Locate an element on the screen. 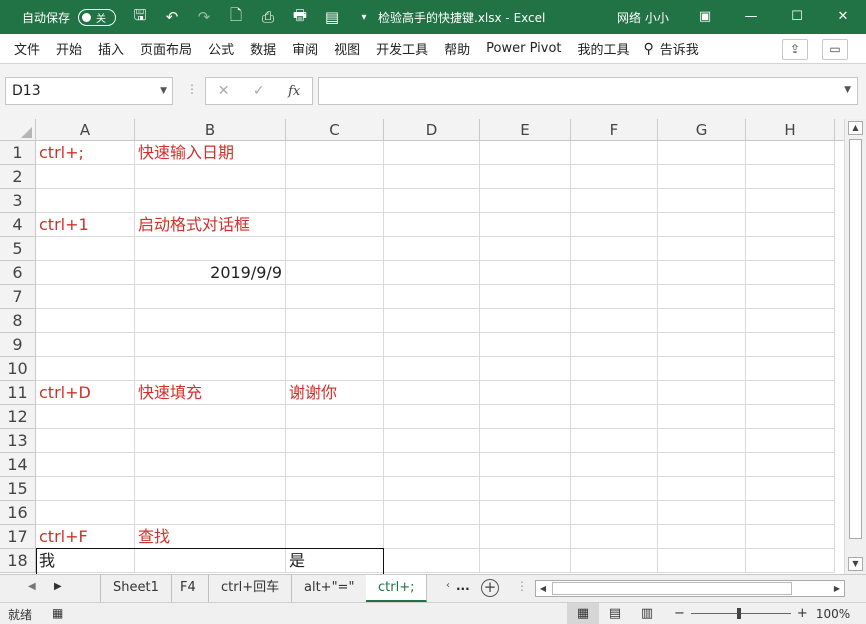  cell-d9 is located at coordinates (432, 345).